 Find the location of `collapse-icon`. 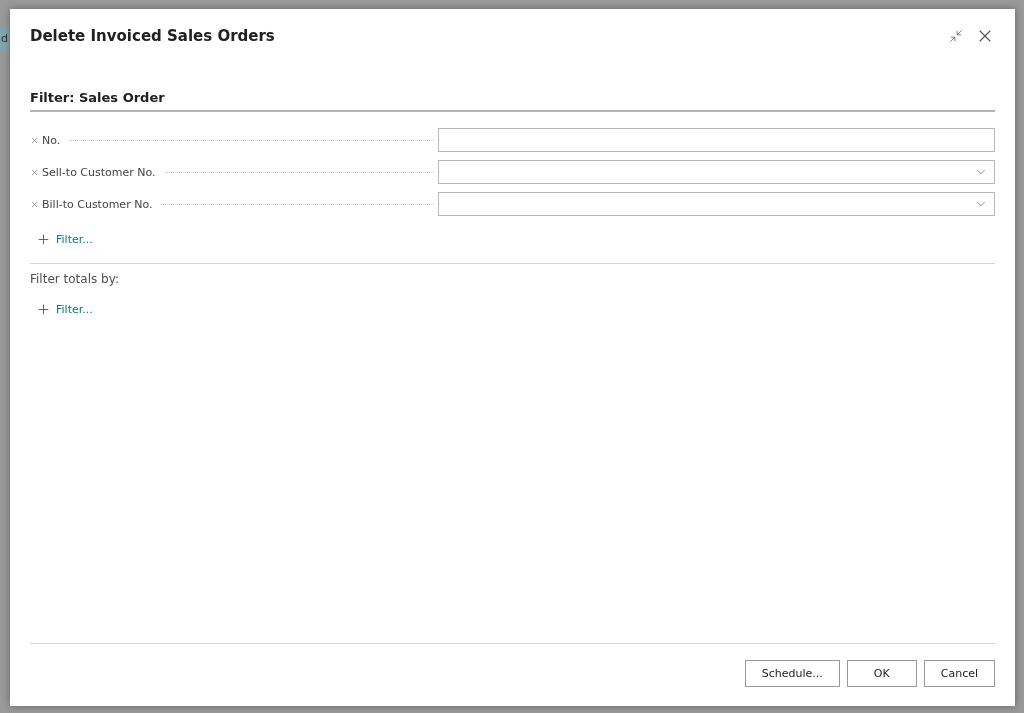

collapse-icon is located at coordinates (956, 36).